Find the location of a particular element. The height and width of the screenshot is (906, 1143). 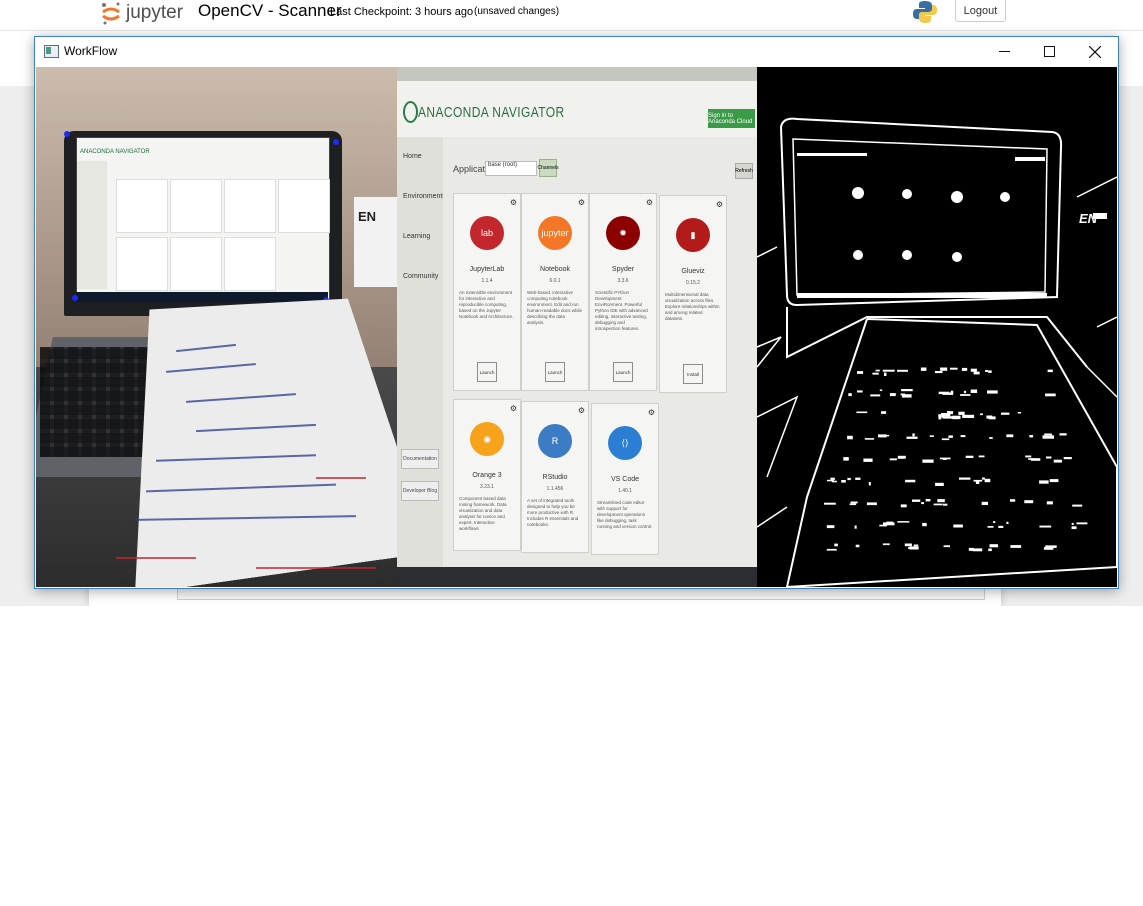

app-name: Glueviz is located at coordinates (693, 271).